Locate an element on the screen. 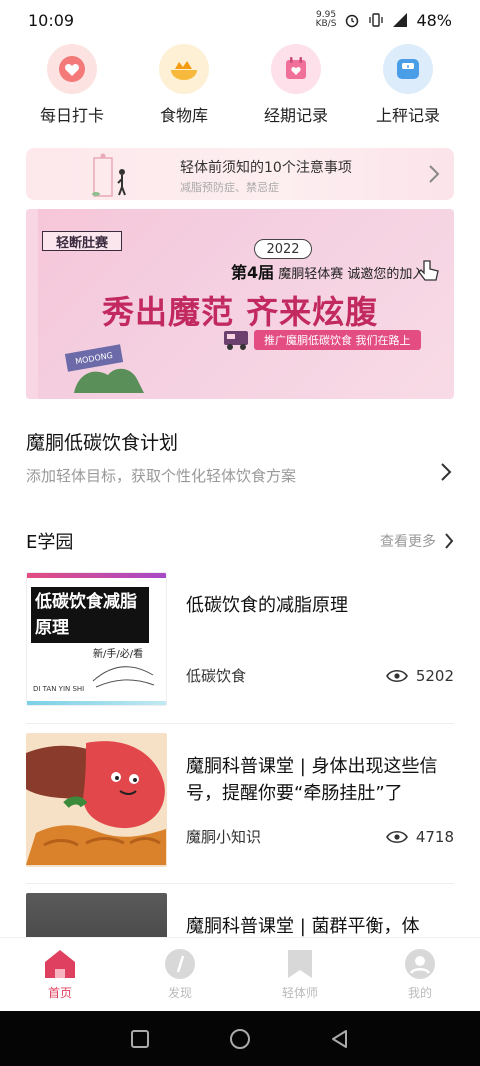 This screenshot has width=480, height=1066. status-time: 10:09 is located at coordinates (51, 20).